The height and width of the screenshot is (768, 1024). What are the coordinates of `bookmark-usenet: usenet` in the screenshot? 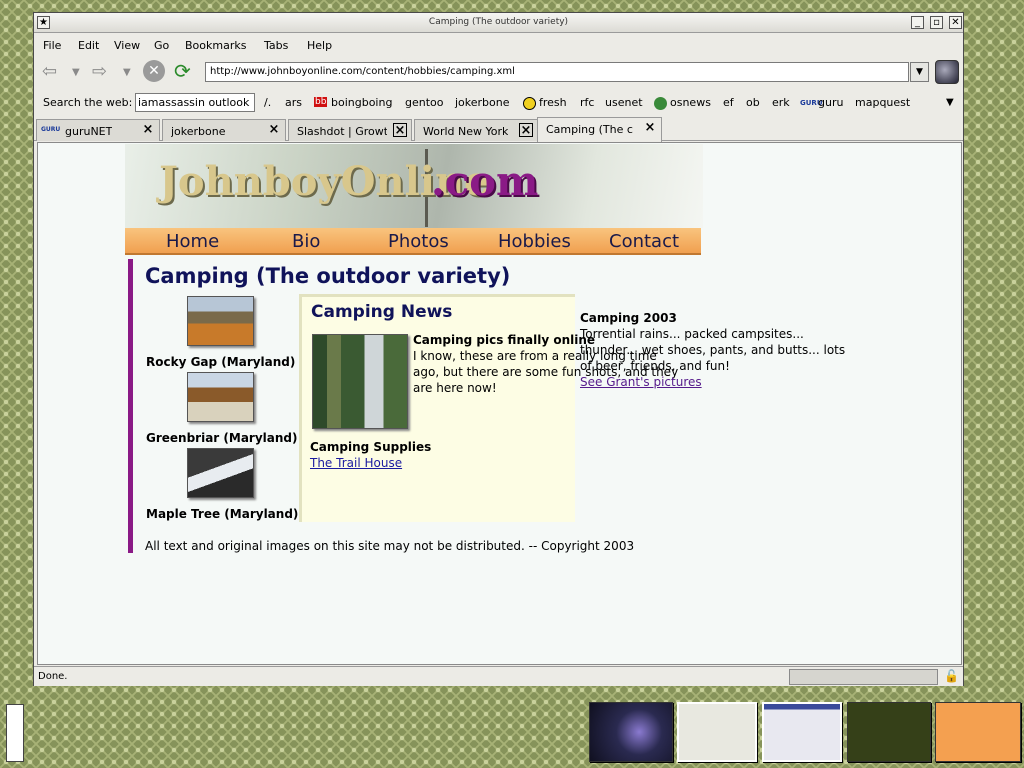 It's located at (624, 102).